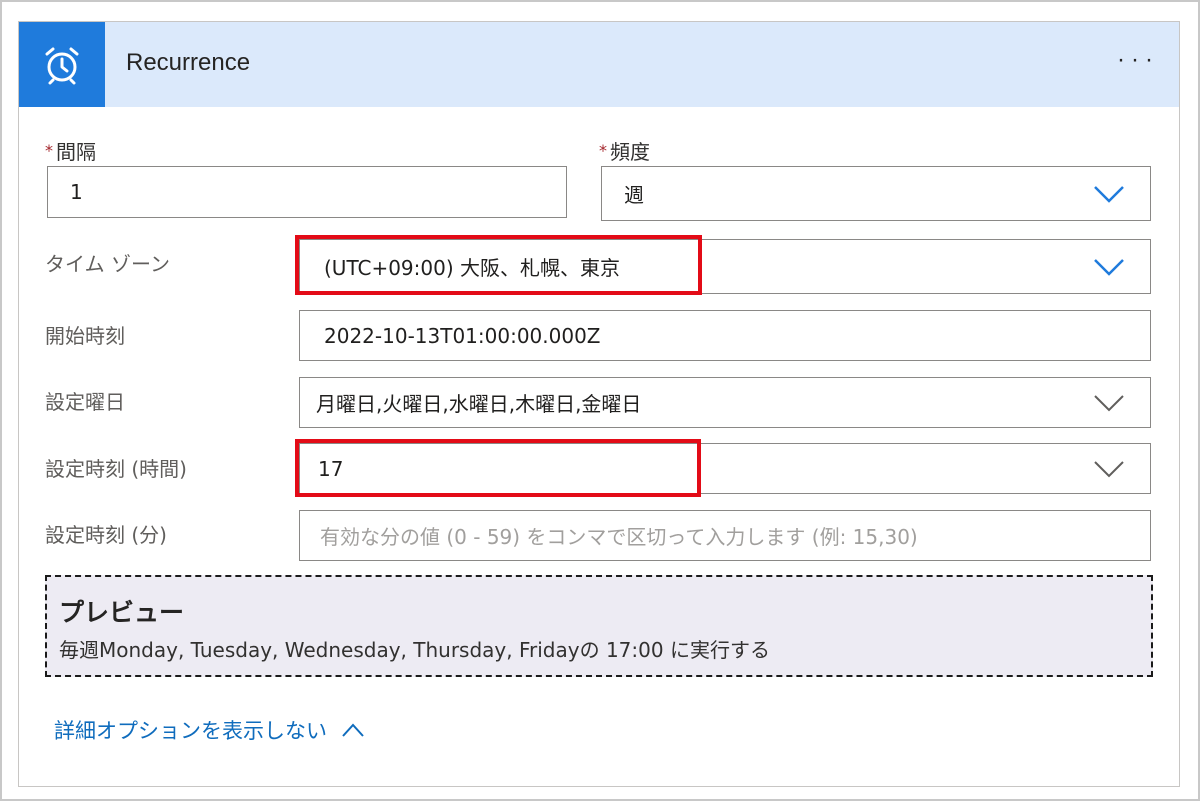  What do you see at coordinates (122, 612) in the screenshot?
I see `preview-title: プレビュー` at bounding box center [122, 612].